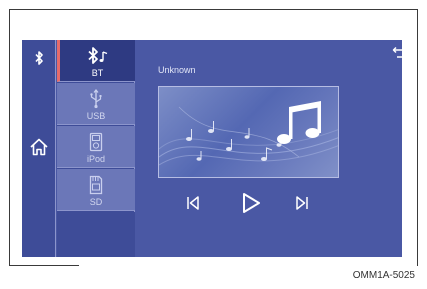 This screenshot has height=289, width=427. I want to click on bluetooth-icon, so click(39, 58).